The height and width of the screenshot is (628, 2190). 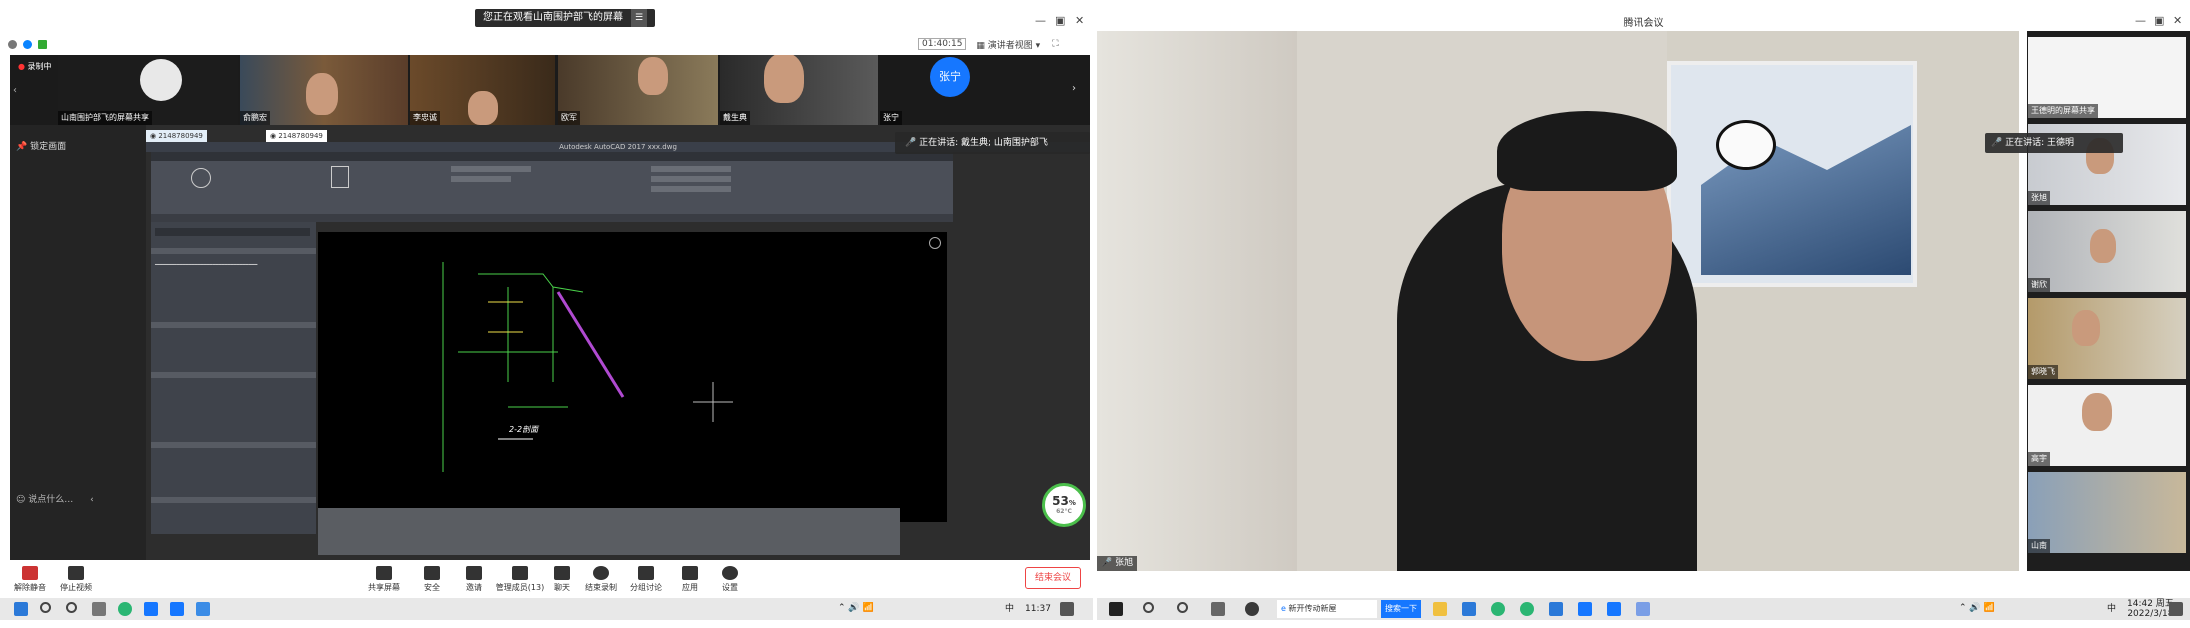 I want to click on mail-icon, so click(x=1556, y=609).